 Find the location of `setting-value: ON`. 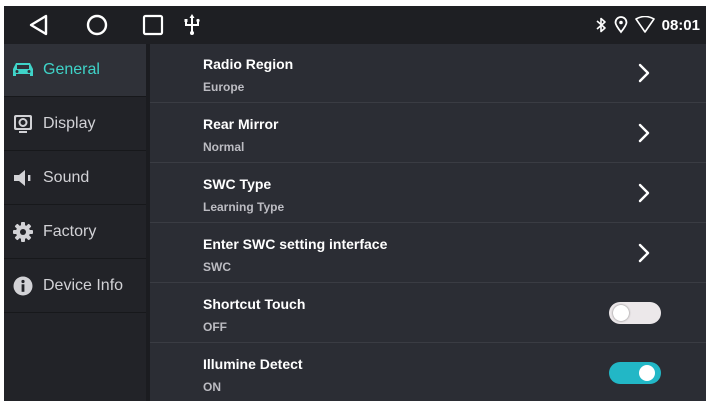

setting-value: ON is located at coordinates (212, 387).